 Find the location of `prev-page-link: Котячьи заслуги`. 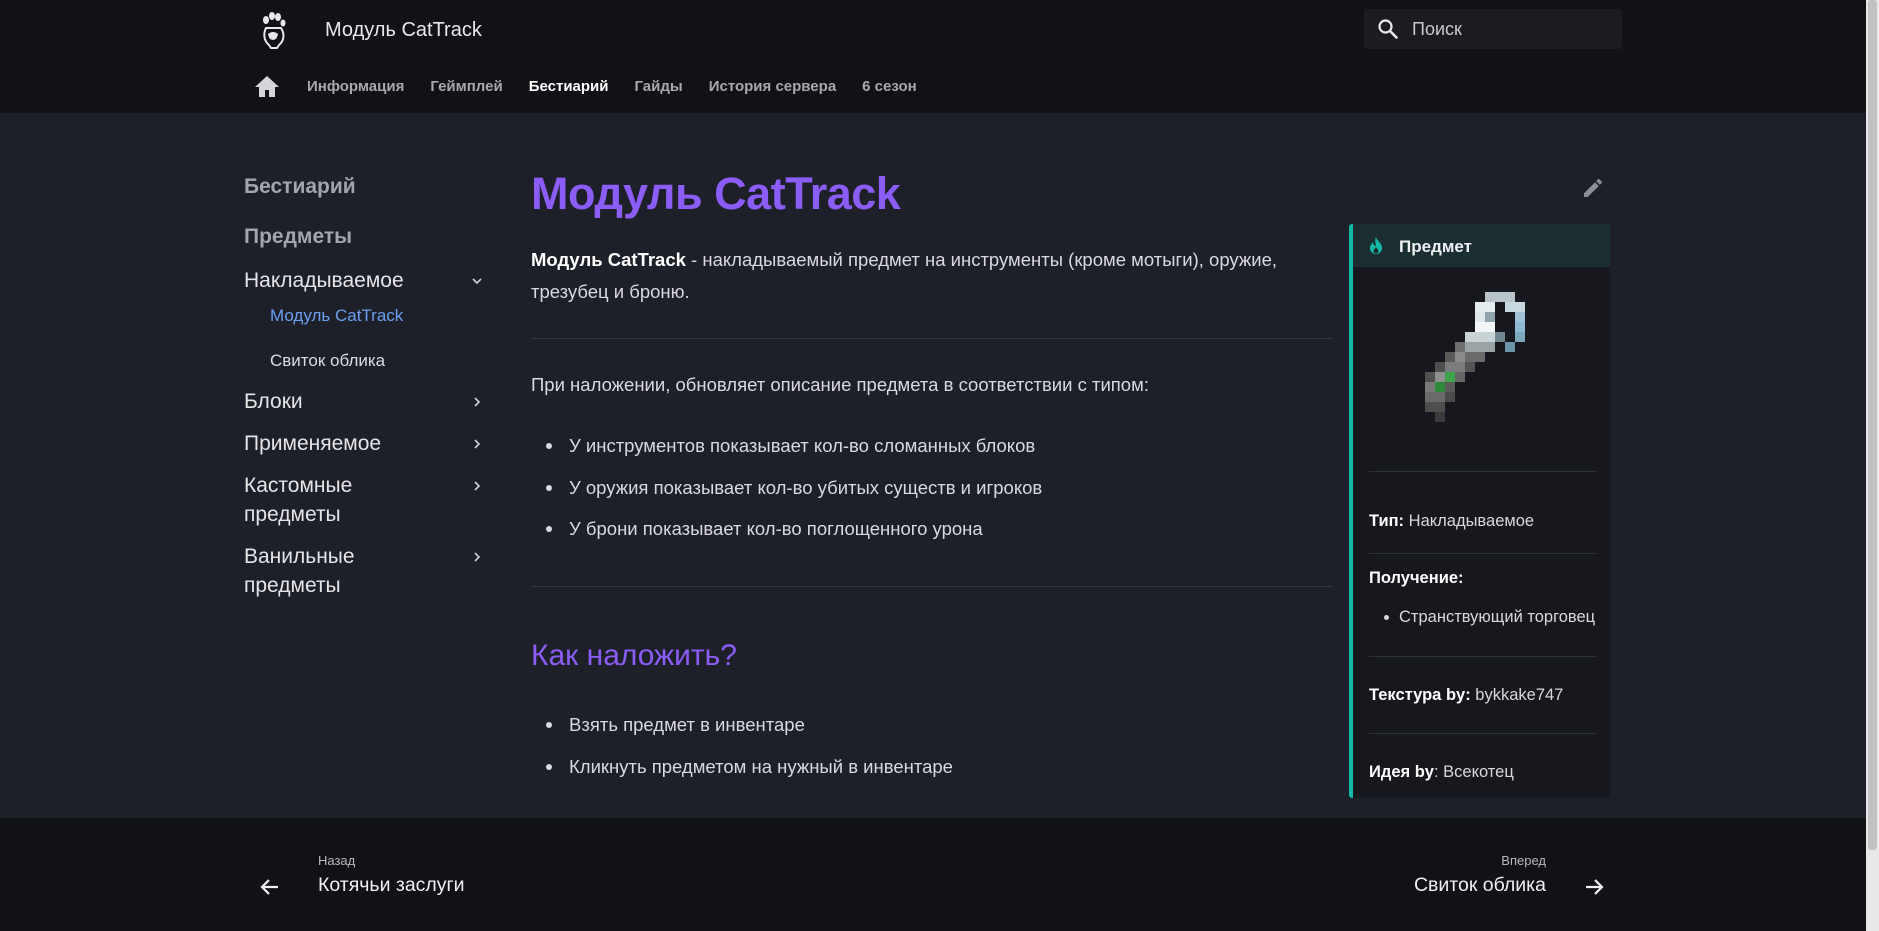

prev-page-link: Котячьи заслуги is located at coordinates (391, 885).